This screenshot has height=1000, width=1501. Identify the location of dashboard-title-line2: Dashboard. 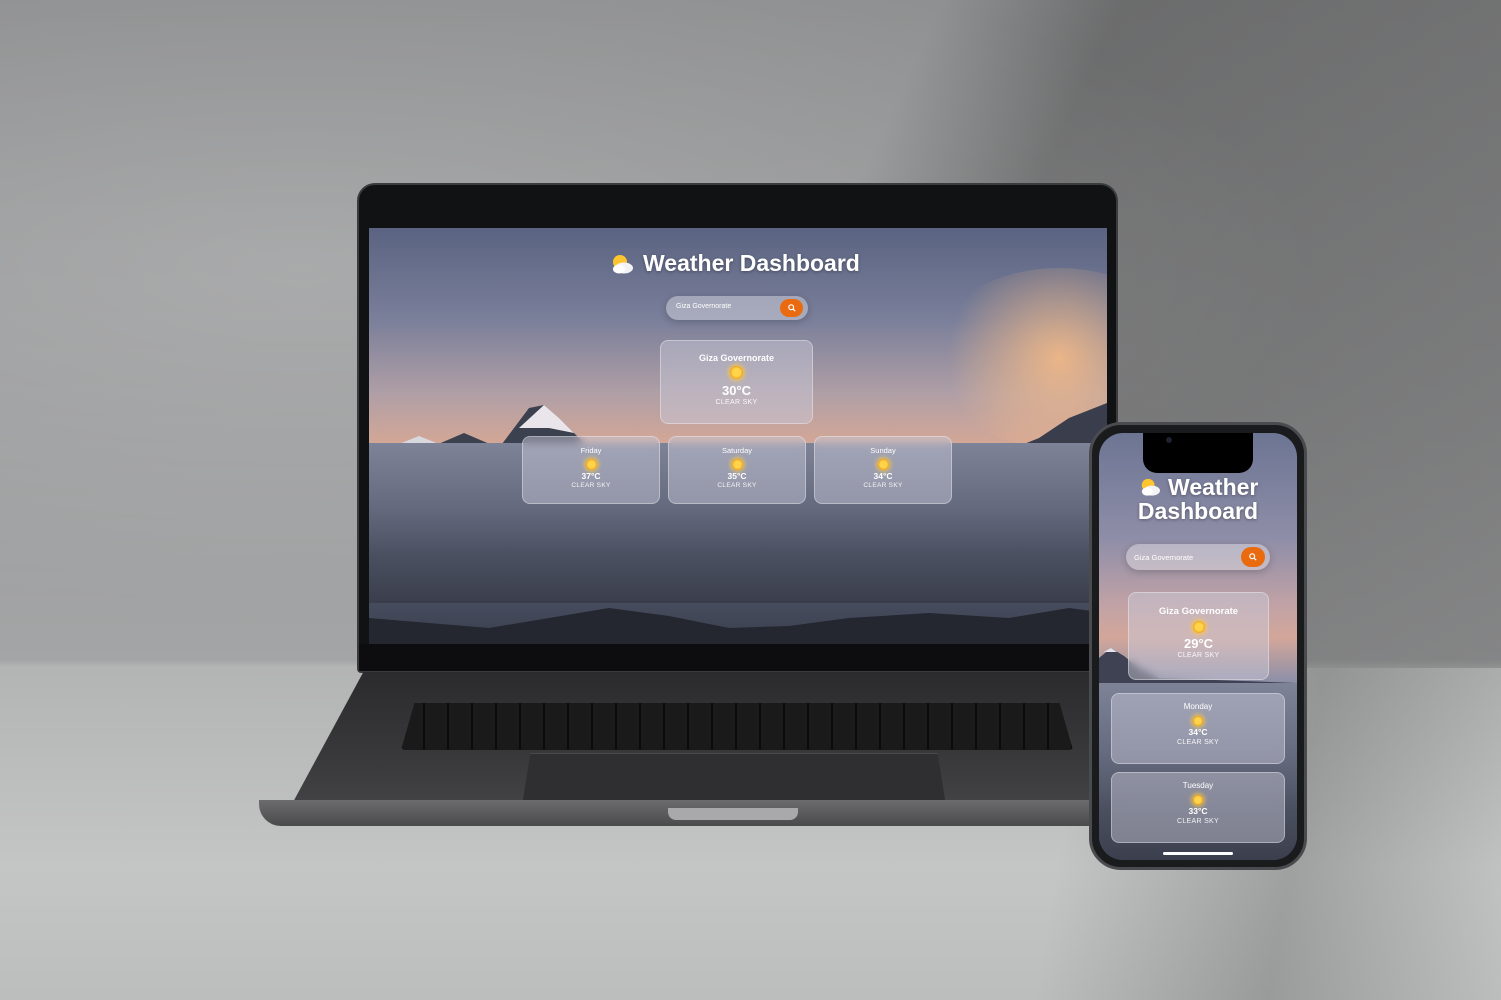
(1198, 511).